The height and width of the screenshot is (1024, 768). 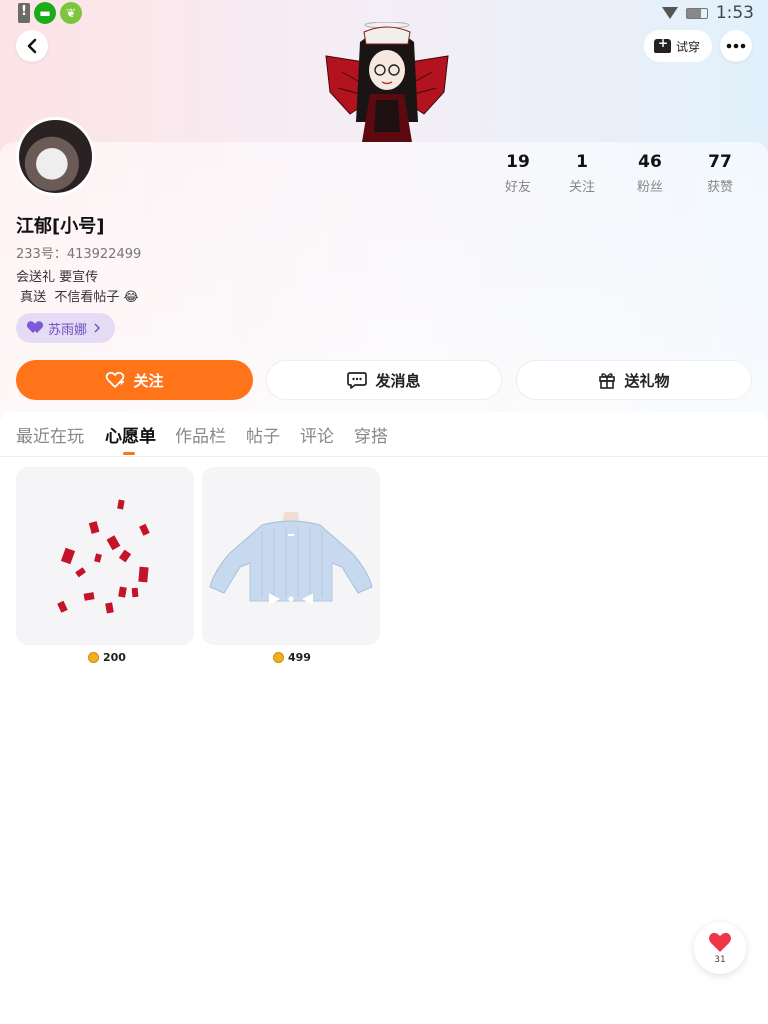 What do you see at coordinates (24, 13) in the screenshot?
I see `battery-alert-icon` at bounding box center [24, 13].